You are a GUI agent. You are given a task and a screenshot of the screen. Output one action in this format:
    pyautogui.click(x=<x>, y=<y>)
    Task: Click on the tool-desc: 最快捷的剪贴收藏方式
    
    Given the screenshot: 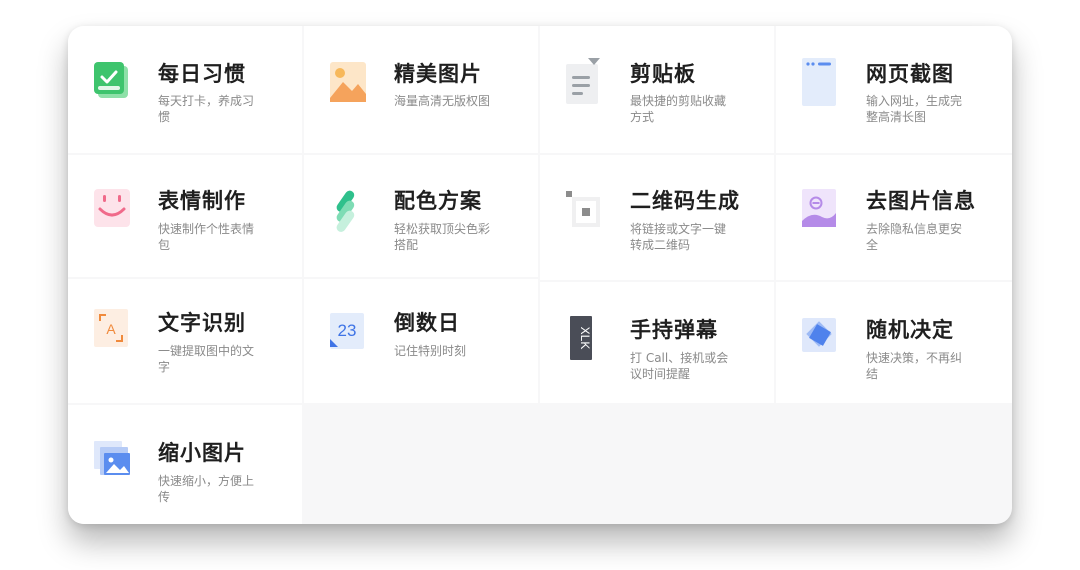 What is the action you would take?
    pyautogui.click(x=678, y=109)
    